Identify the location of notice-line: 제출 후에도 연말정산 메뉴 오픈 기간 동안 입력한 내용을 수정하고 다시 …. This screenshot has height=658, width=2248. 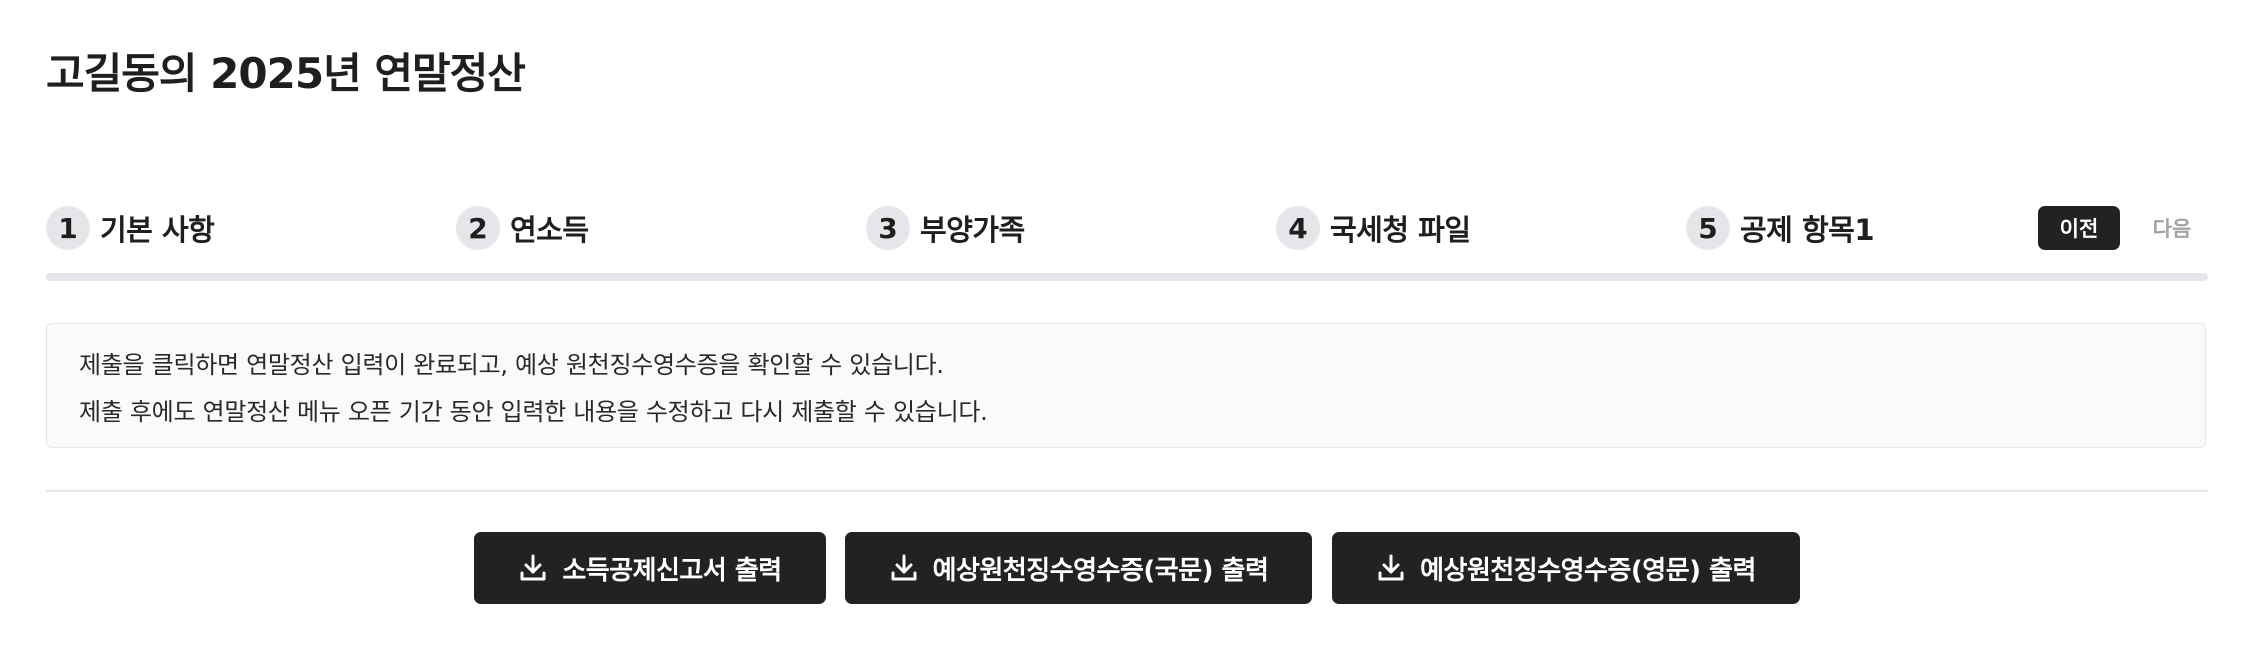
(533, 412).